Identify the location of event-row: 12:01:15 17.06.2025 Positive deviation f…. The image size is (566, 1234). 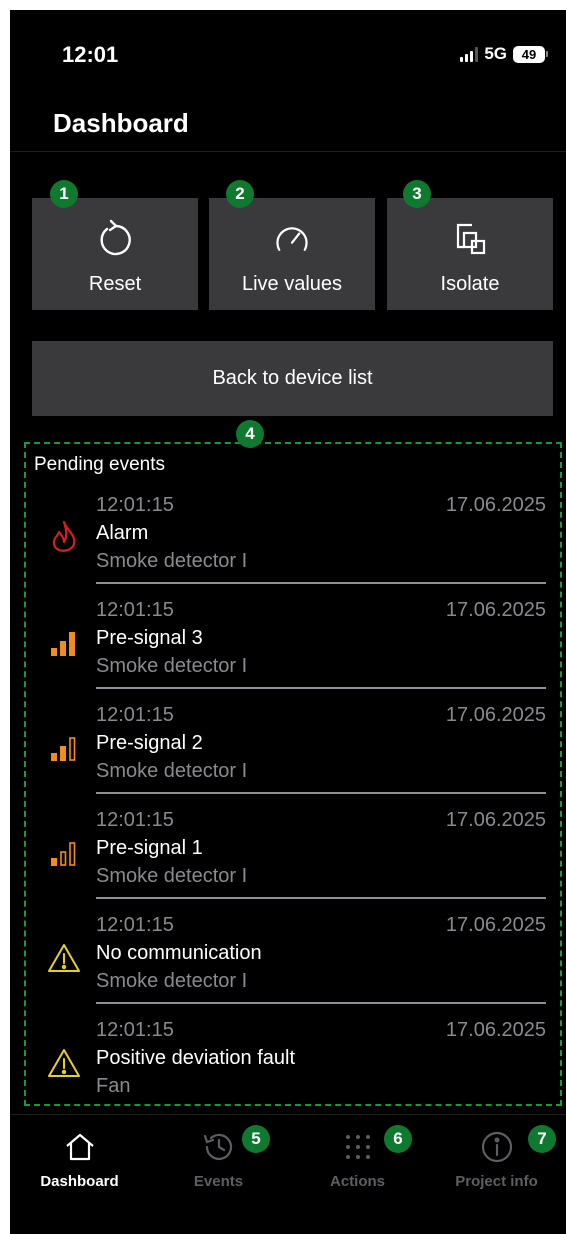
(293, 1061).